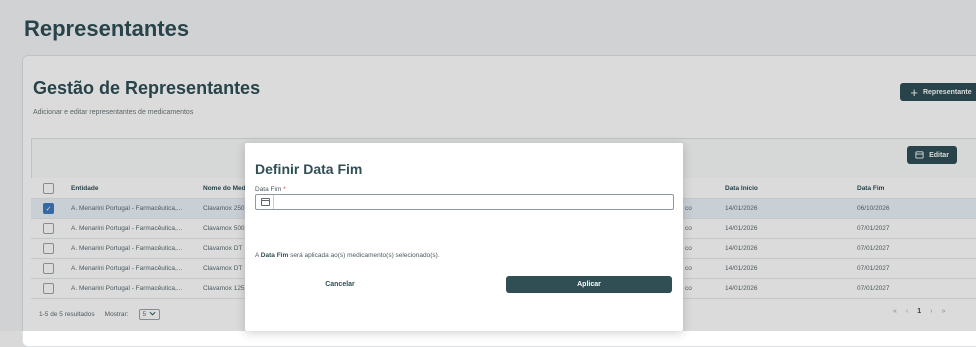  Describe the element at coordinates (589, 284) in the screenshot. I see `apply-button: Aplicar` at that location.